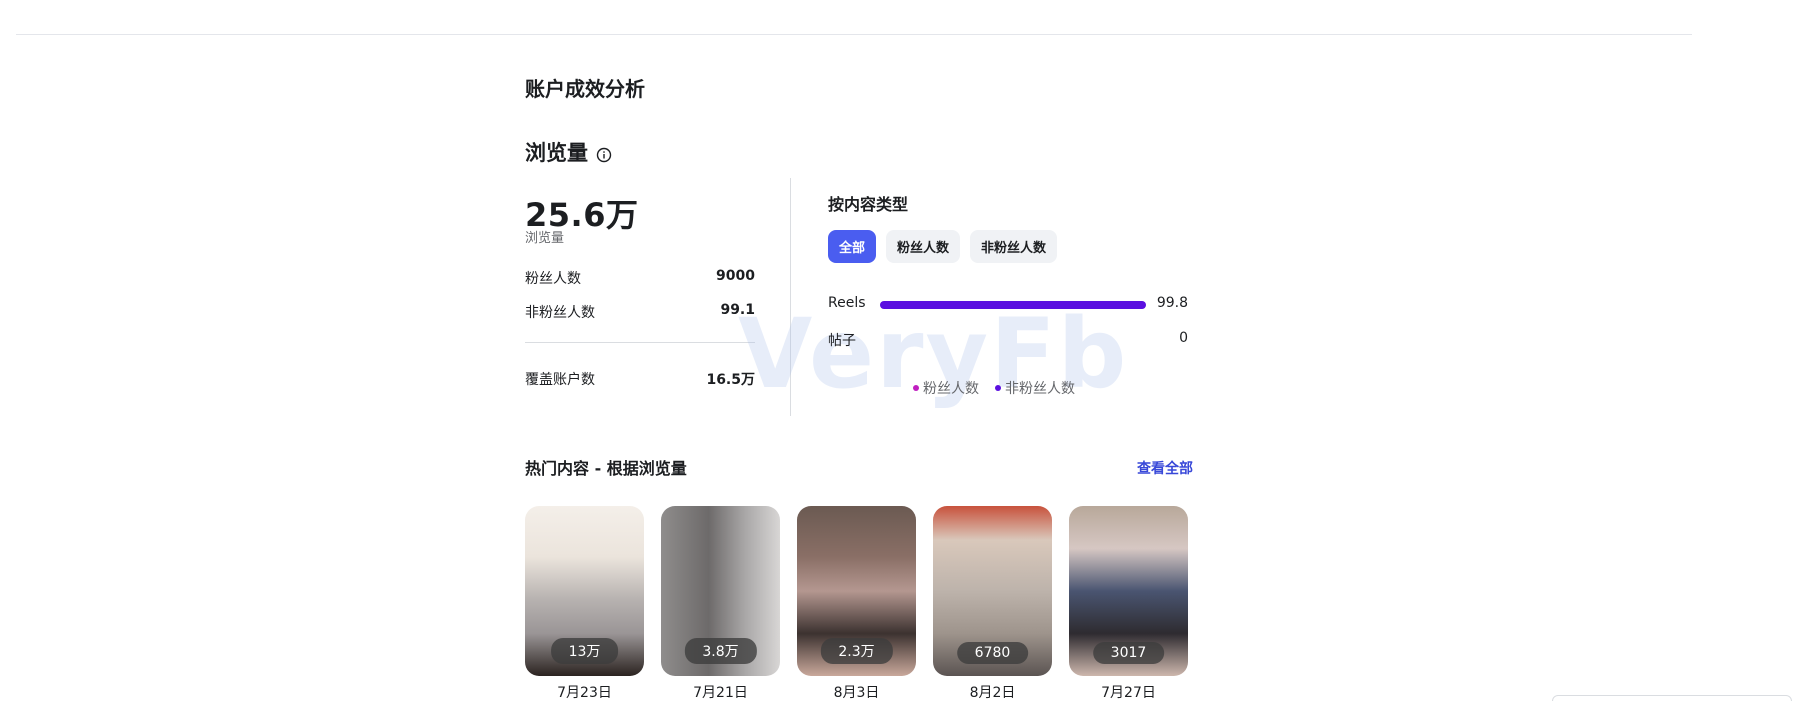 Image resolution: width=1804 pixels, height=701 pixels. Describe the element at coordinates (868, 204) in the screenshot. I see `by-content-type-title: 按内容类型` at that location.